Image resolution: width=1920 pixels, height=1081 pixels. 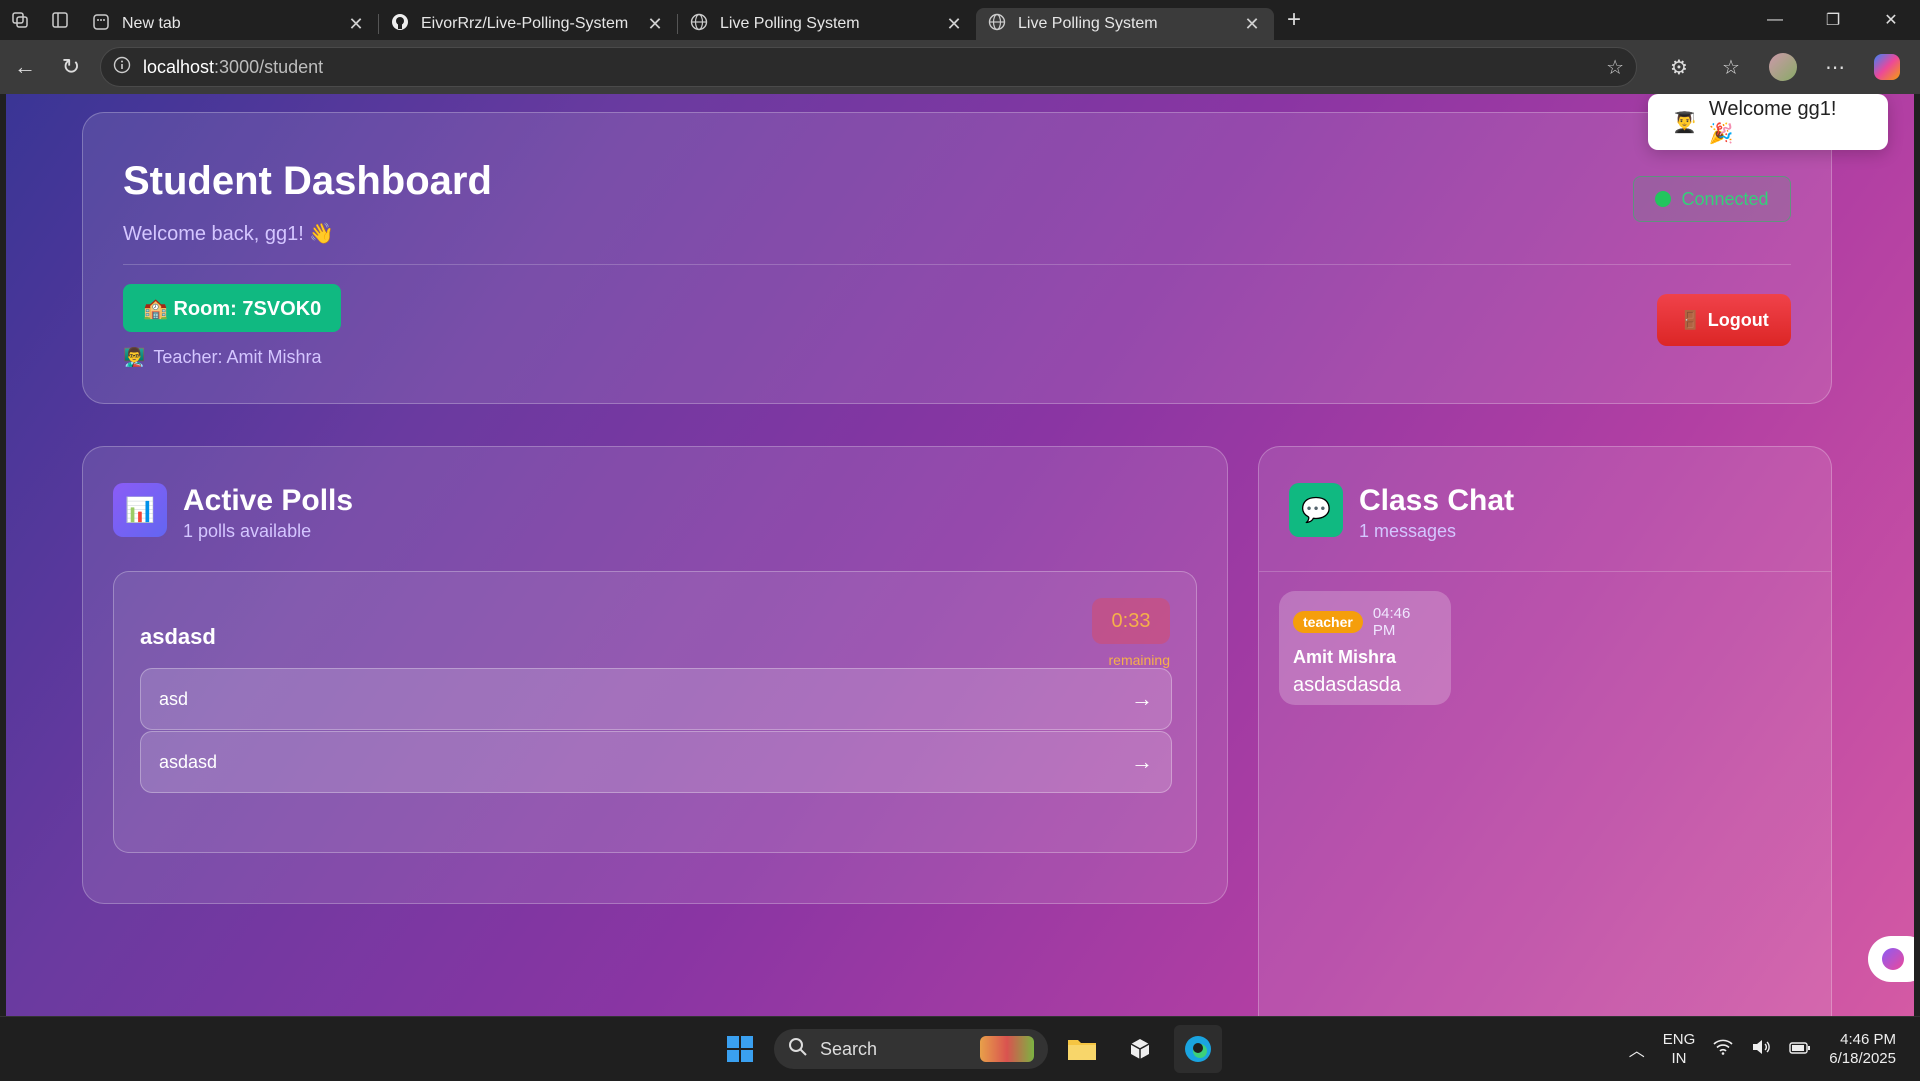 What do you see at coordinates (237, 357) in the screenshot?
I see `teacher-label: Teacher: Amit Mishra` at bounding box center [237, 357].